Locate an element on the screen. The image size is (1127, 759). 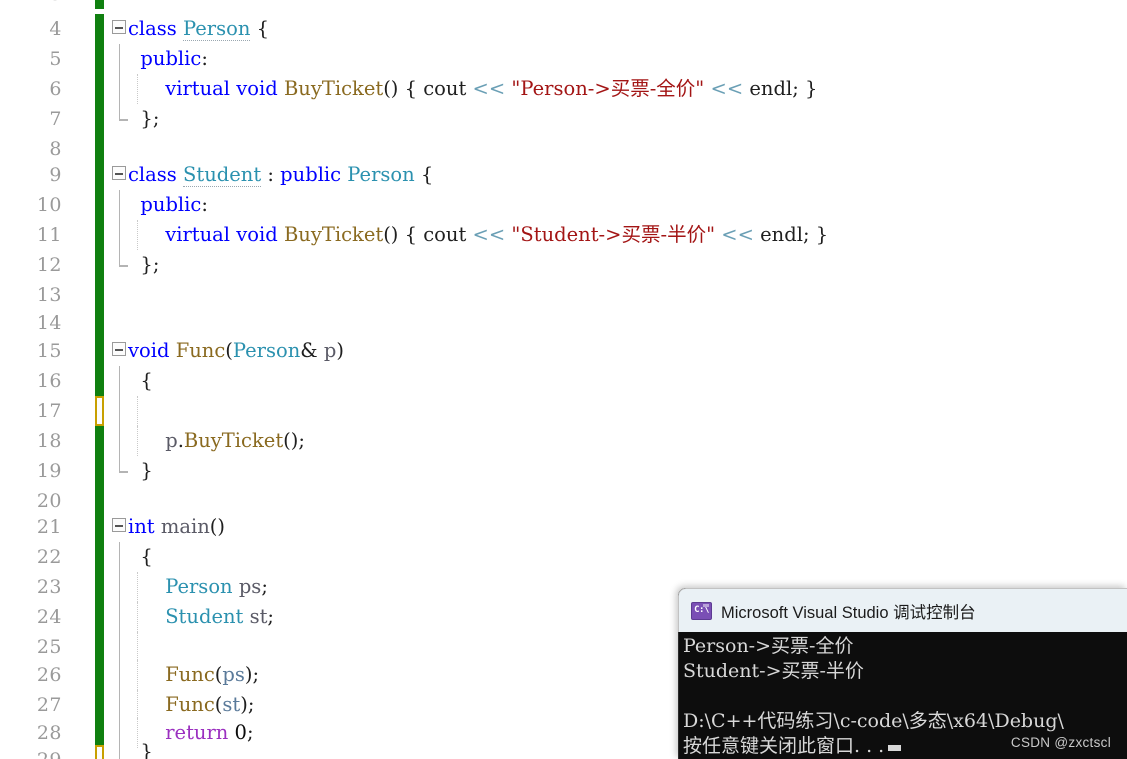
code-line: 3 is located at coordinates (563, 4).